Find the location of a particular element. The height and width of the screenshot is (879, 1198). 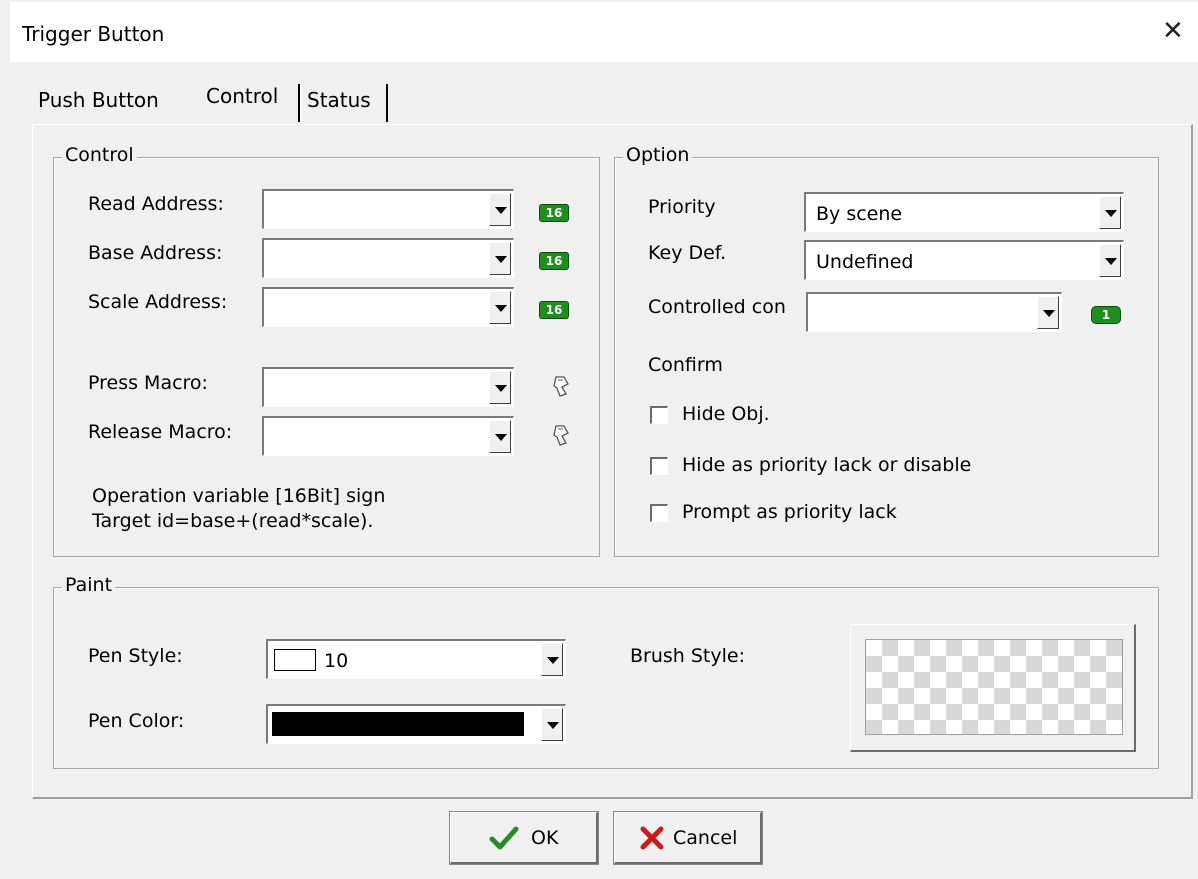

operation-note-line2: Target id=base+(read*scale). is located at coordinates (233, 521).